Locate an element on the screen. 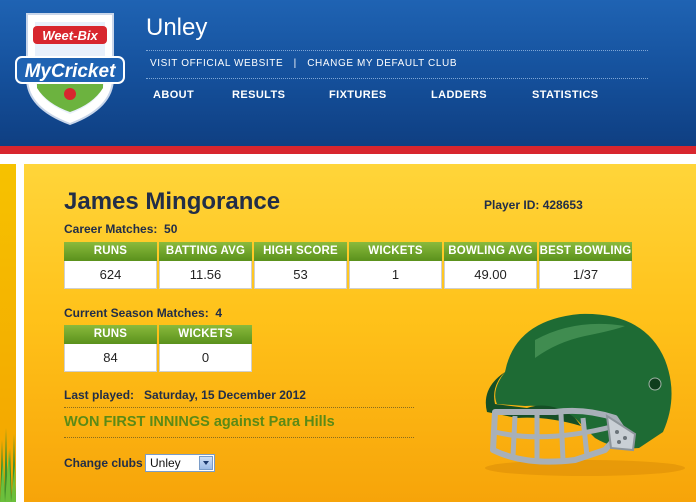 The height and width of the screenshot is (502, 696). stat-bowling-avg: BOWLING AVG 49.00 is located at coordinates (490, 265).